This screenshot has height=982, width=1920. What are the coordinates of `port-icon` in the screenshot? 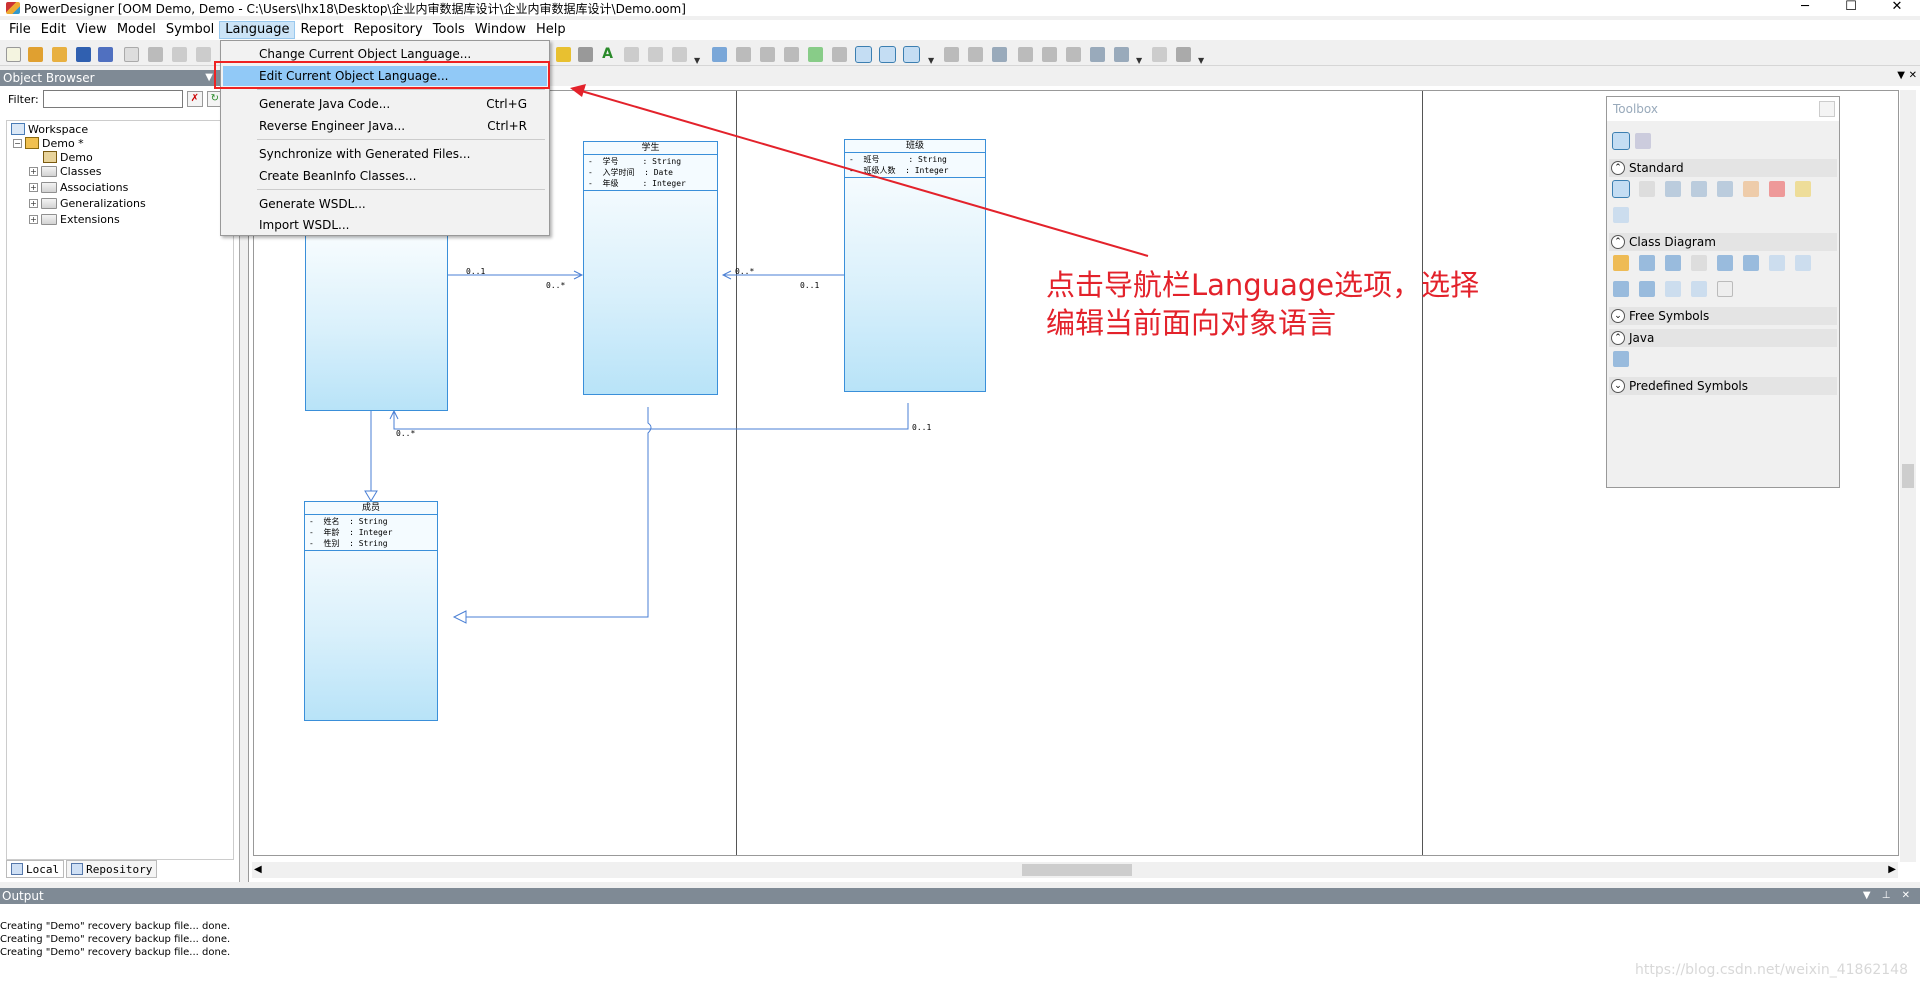 It's located at (1699, 263).